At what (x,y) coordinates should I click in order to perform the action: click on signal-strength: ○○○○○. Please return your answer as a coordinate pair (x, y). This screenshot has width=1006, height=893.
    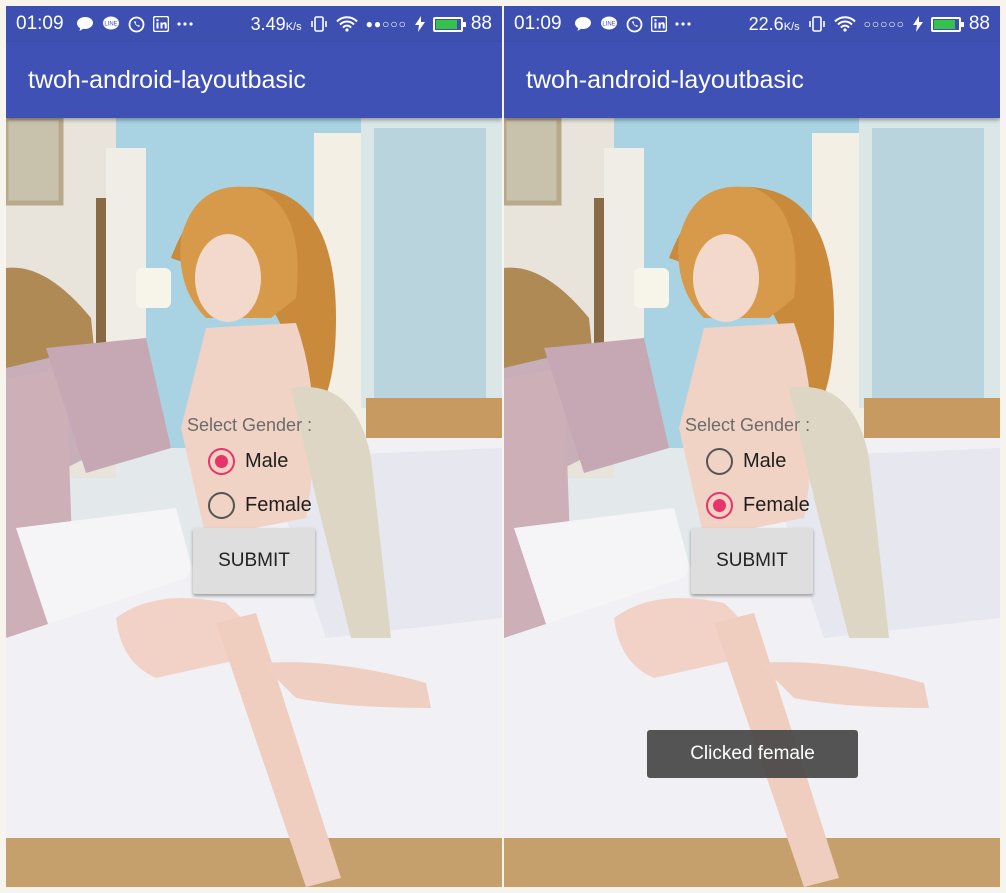
    Looking at the image, I should click on (884, 24).